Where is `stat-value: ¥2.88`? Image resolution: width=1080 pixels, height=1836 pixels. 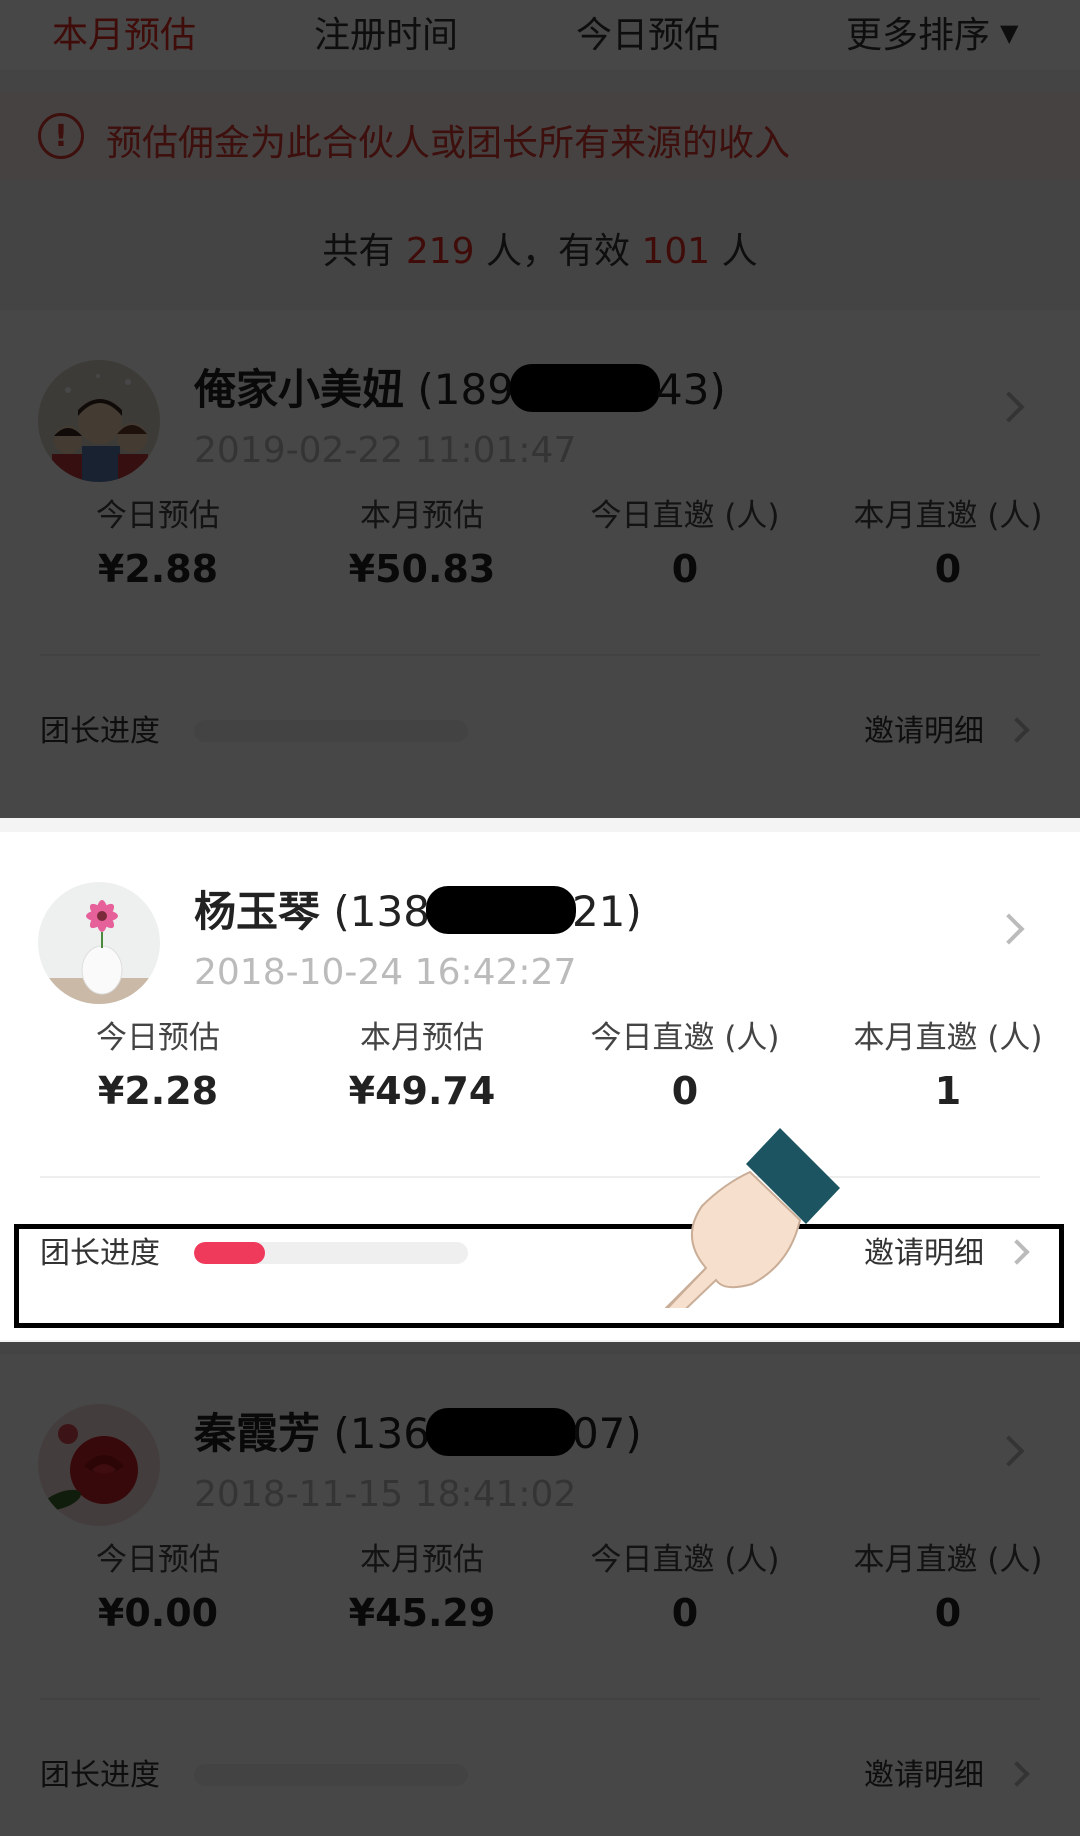 stat-value: ¥2.88 is located at coordinates (158, 569).